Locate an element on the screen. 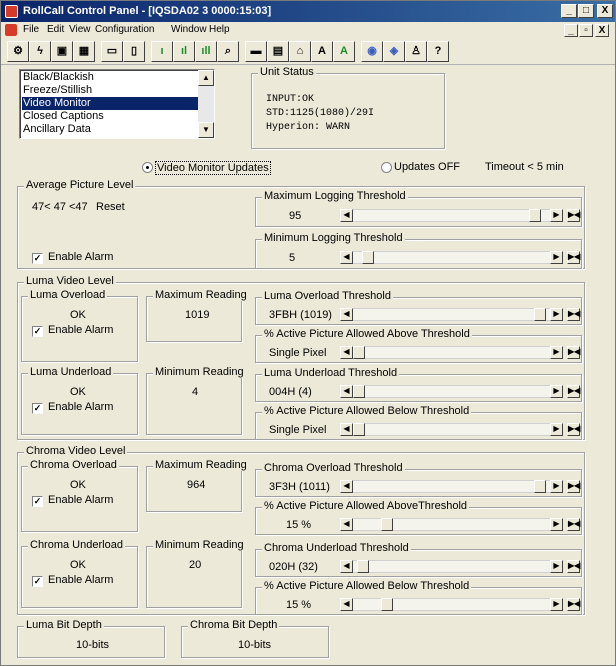  home-icon: ⌂ is located at coordinates (300, 51).